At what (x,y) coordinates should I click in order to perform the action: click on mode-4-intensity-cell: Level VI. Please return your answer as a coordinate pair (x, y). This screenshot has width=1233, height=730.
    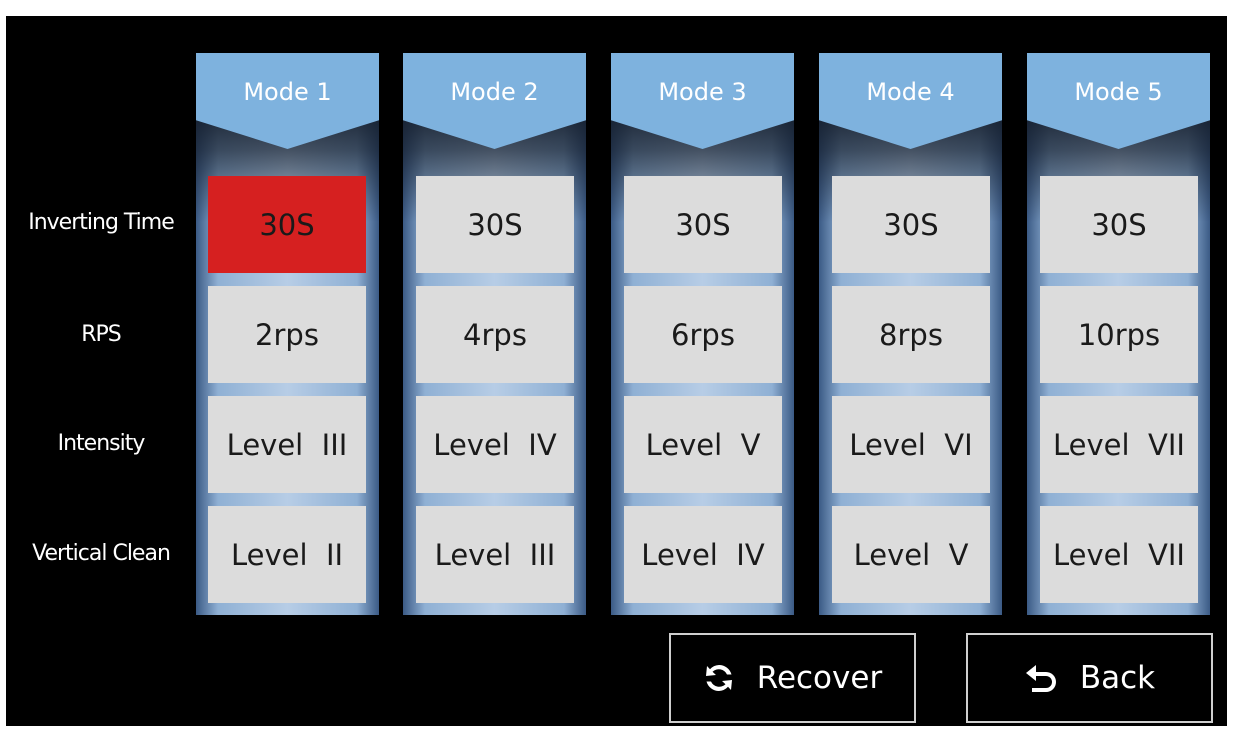
    Looking at the image, I should click on (911, 444).